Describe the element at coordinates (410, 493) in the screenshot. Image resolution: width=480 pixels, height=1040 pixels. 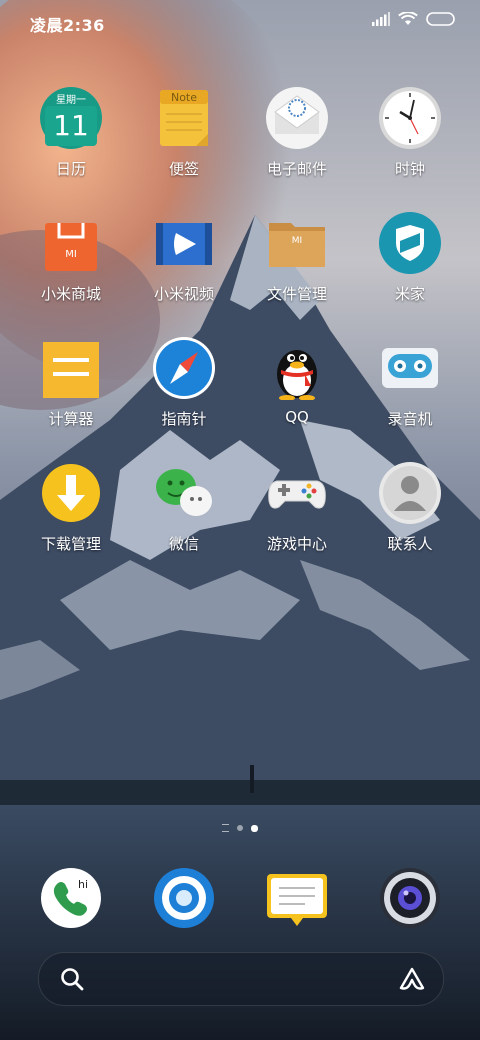
I see `contacts-icon` at that location.